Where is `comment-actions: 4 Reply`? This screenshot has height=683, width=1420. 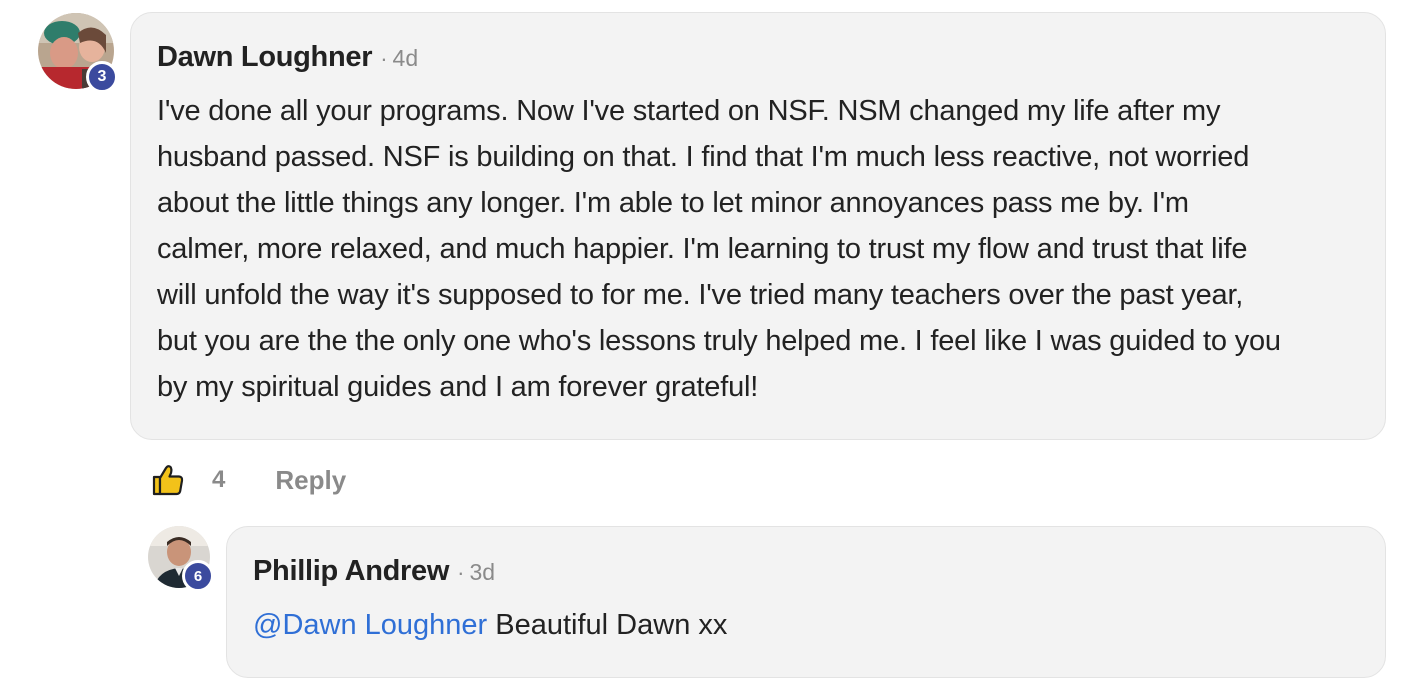
comment-actions: 4 Reply is located at coordinates (248, 480).